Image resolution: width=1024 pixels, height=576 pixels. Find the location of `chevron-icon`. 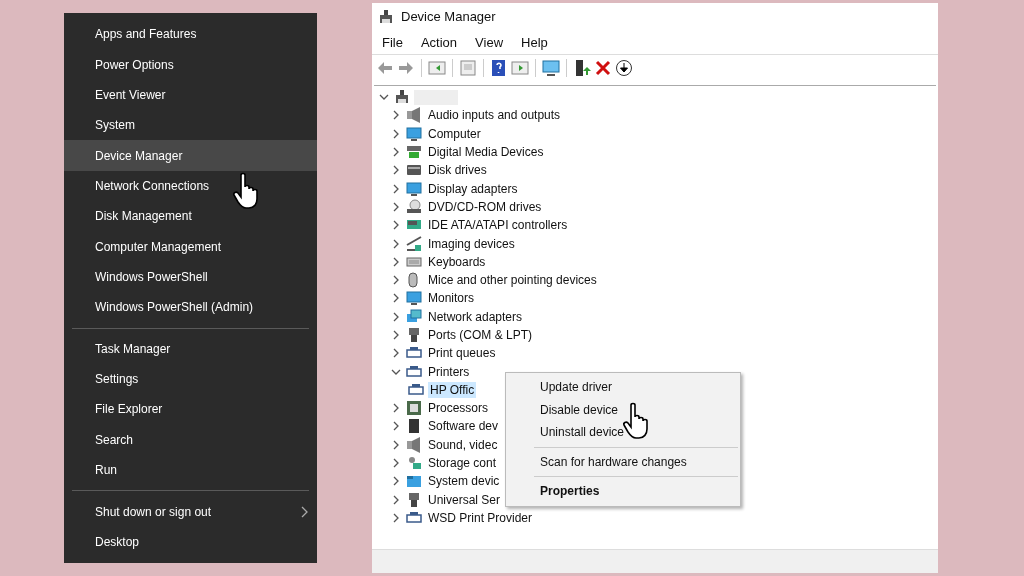

chevron-icon is located at coordinates (305, 511).